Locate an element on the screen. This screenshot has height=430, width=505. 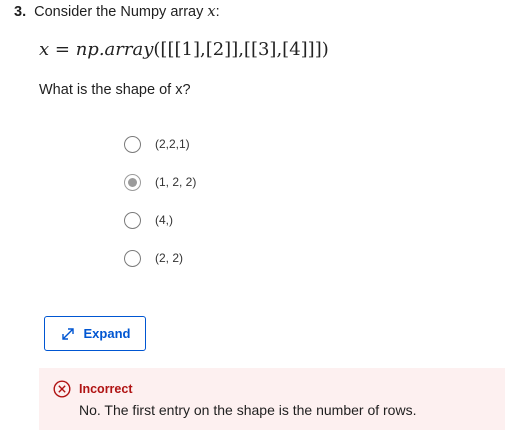
array-formula: x = np.array([[[1],[2]],[[3],[4]]]) is located at coordinates (184, 50).